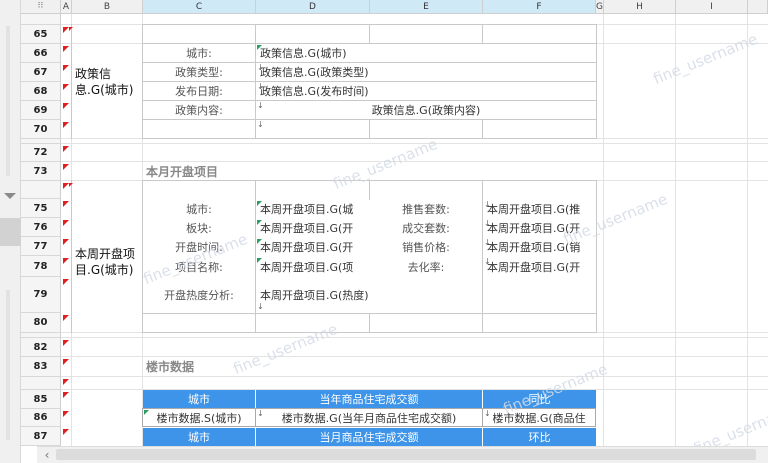  I want to click on weekly-value-city: 本周开盘项目.G(城, so click(312, 209).